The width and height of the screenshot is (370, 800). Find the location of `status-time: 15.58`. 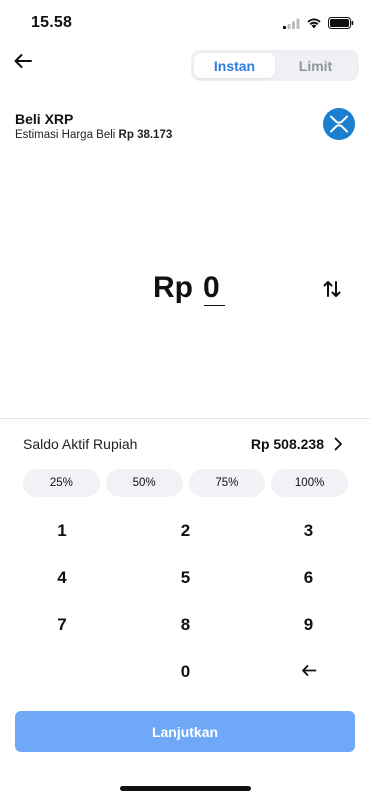

status-time: 15.58 is located at coordinates (52, 22).